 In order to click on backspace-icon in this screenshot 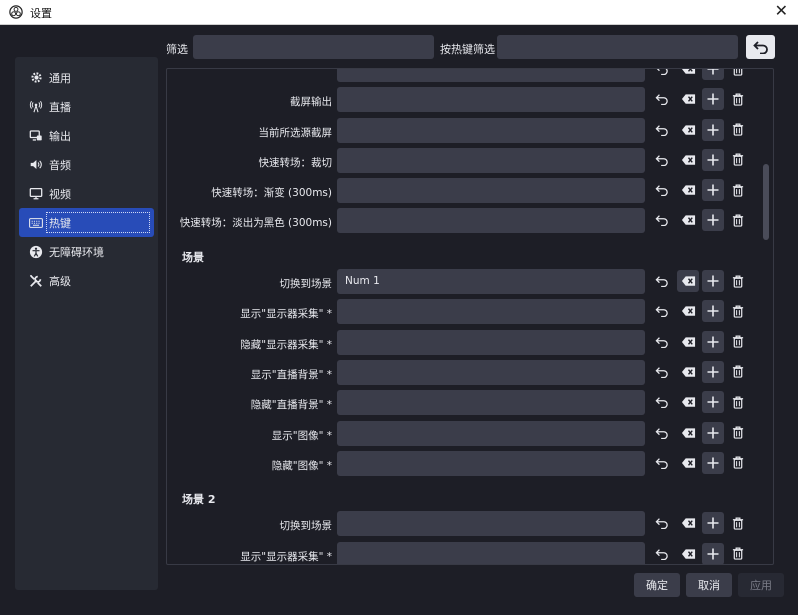, I will do `click(688, 402)`.